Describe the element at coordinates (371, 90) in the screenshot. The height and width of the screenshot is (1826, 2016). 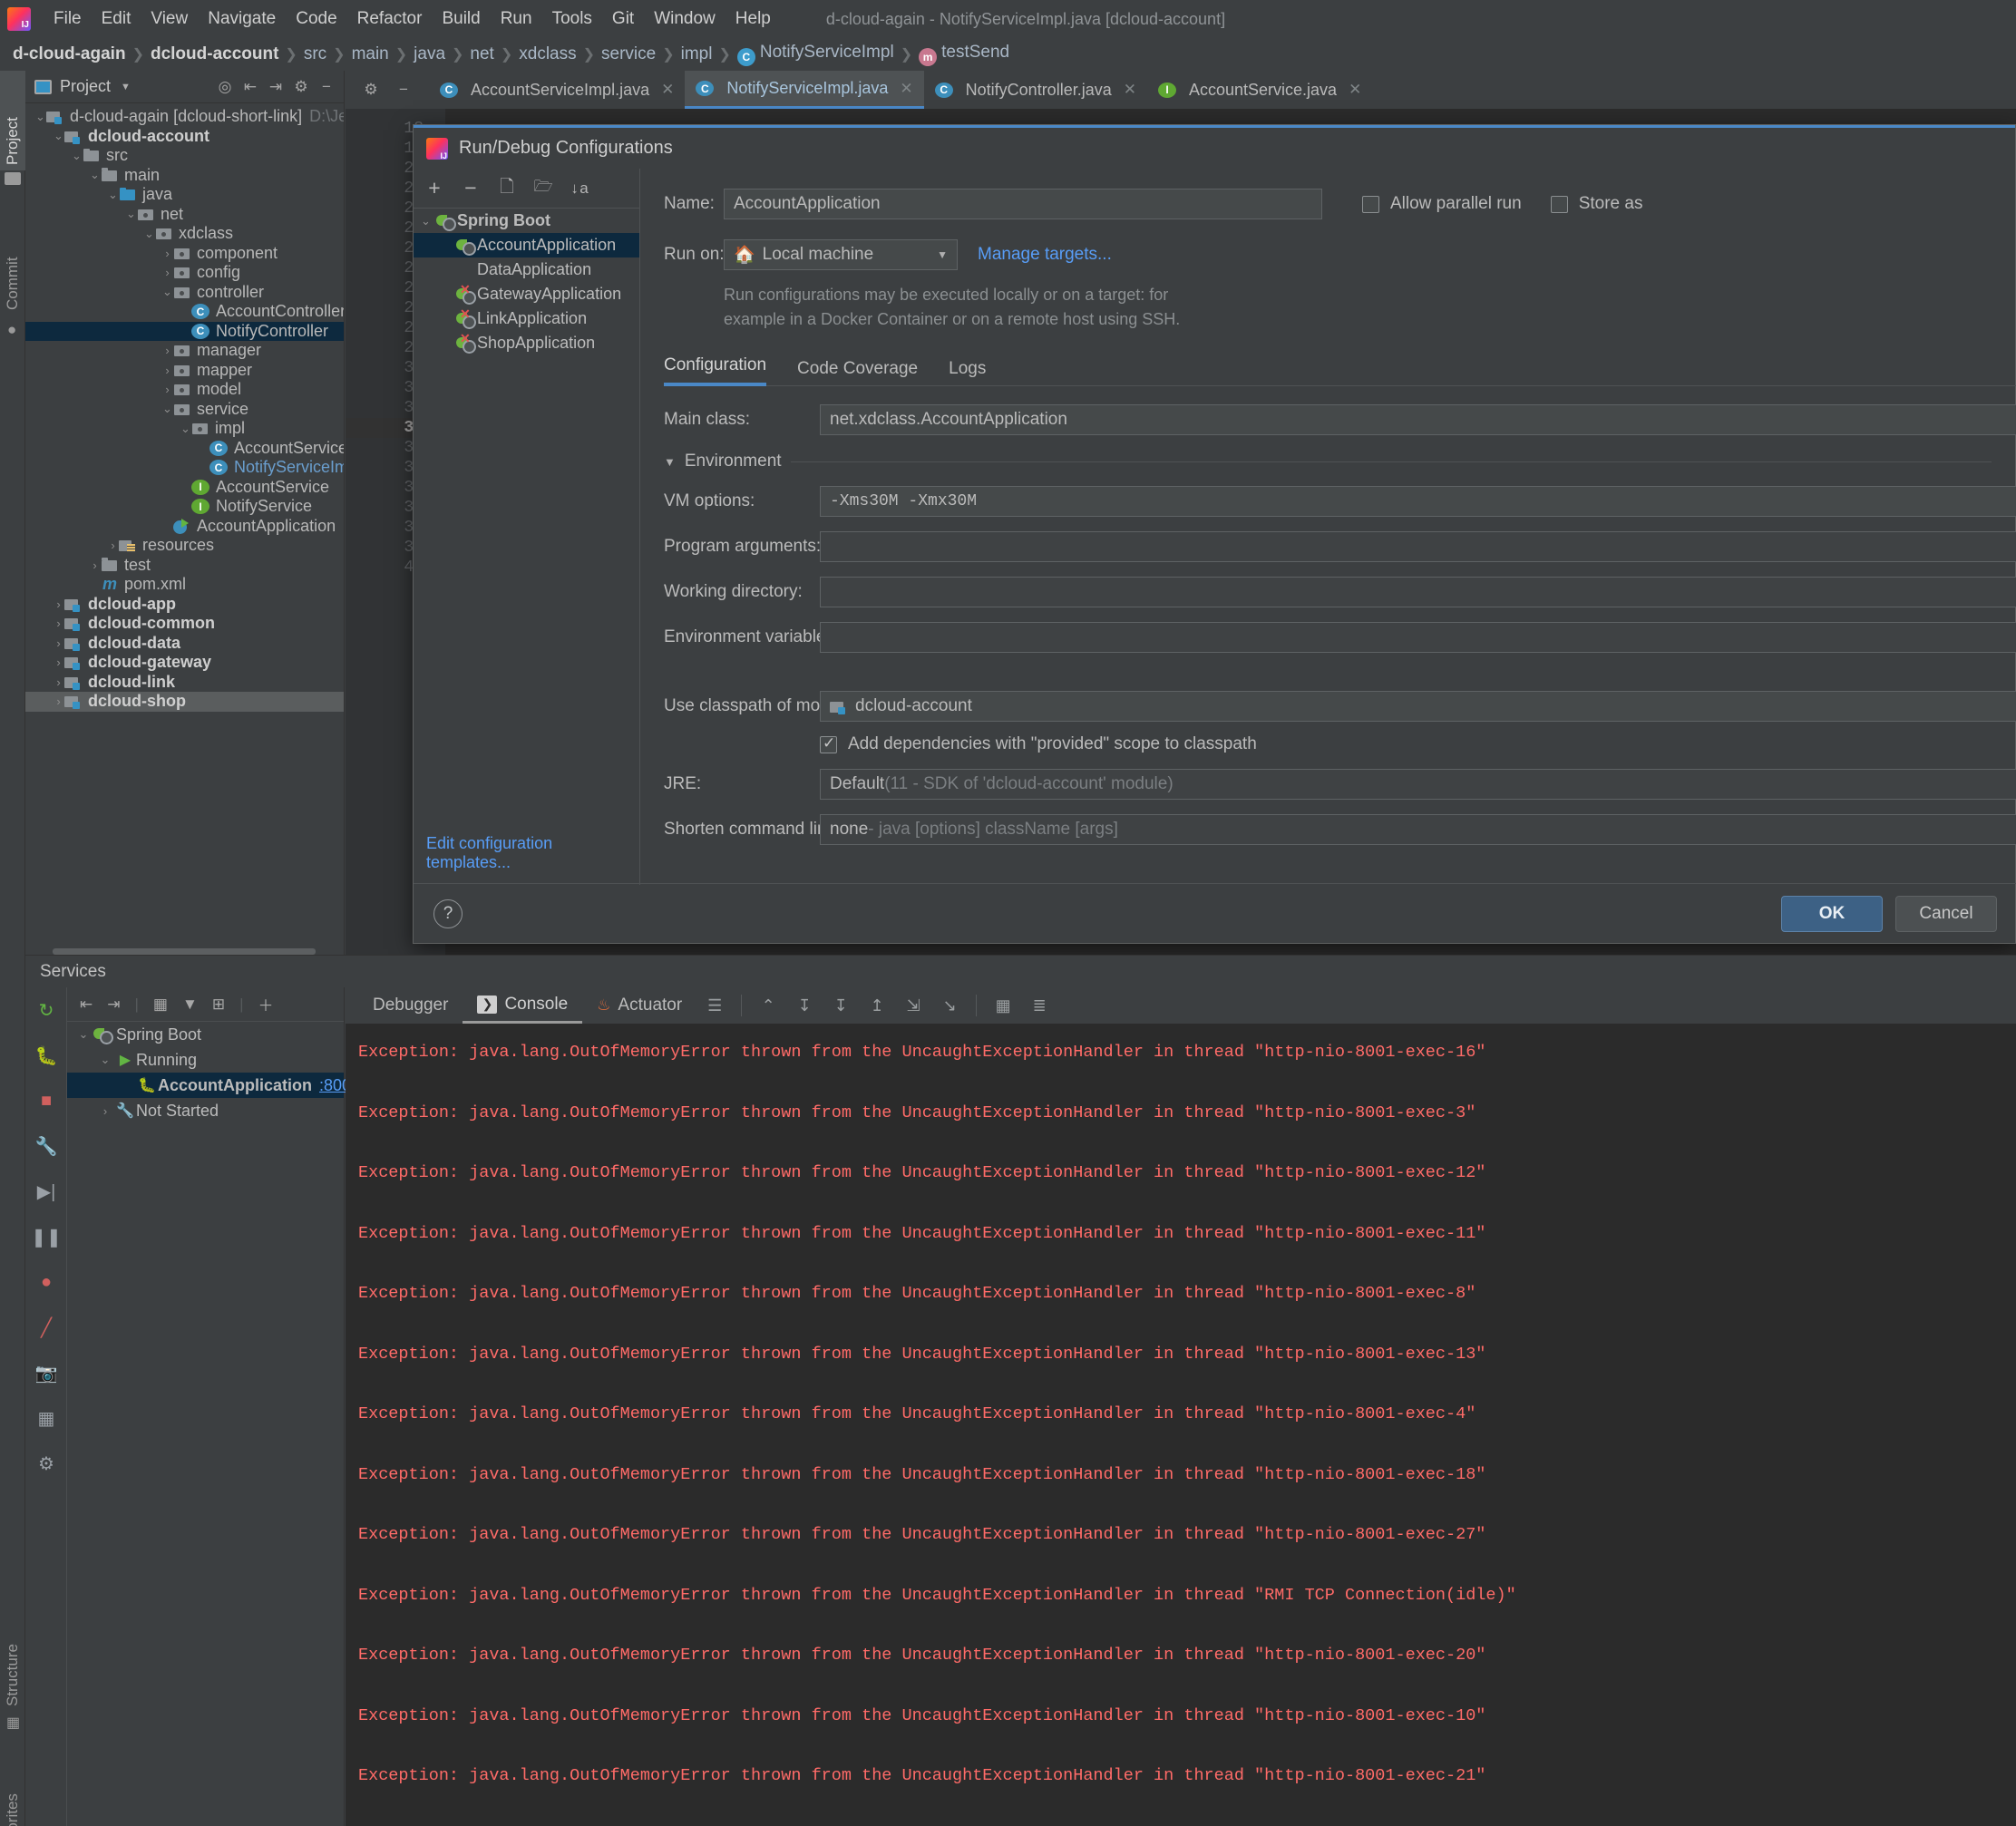
I see `gear-icon: ⚙` at that location.